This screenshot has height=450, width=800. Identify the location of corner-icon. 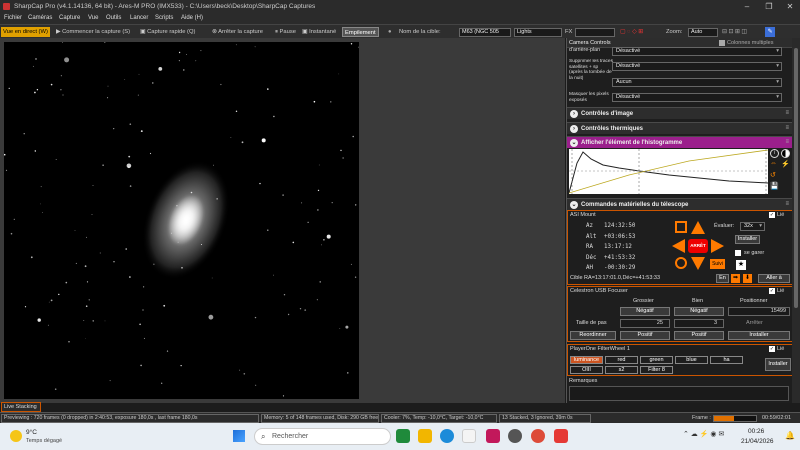
(681, 227).